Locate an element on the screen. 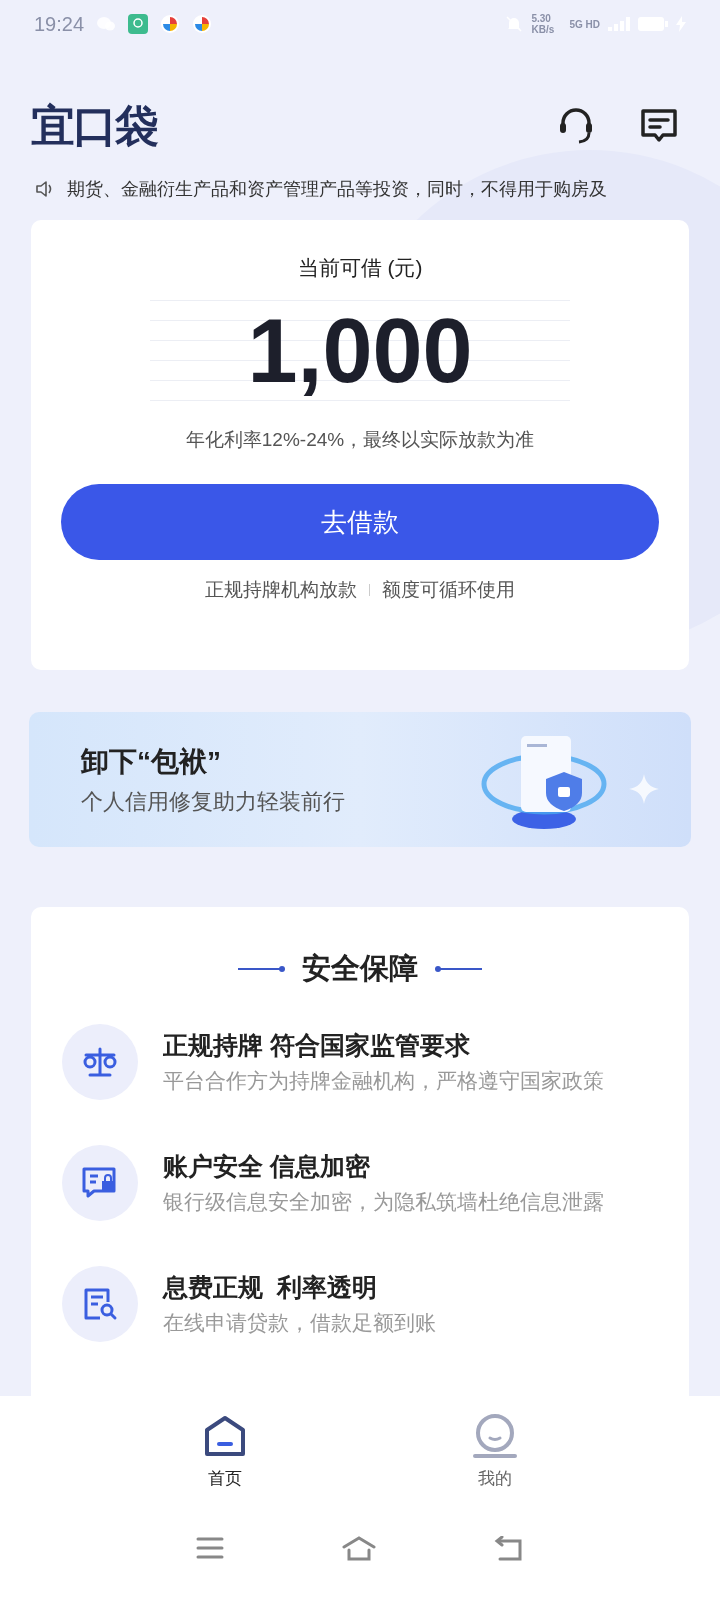 The image size is (720, 1612). feature-description: 平台合作方为持牌金融机构，严格遵守国家政策 is located at coordinates (383, 1080).